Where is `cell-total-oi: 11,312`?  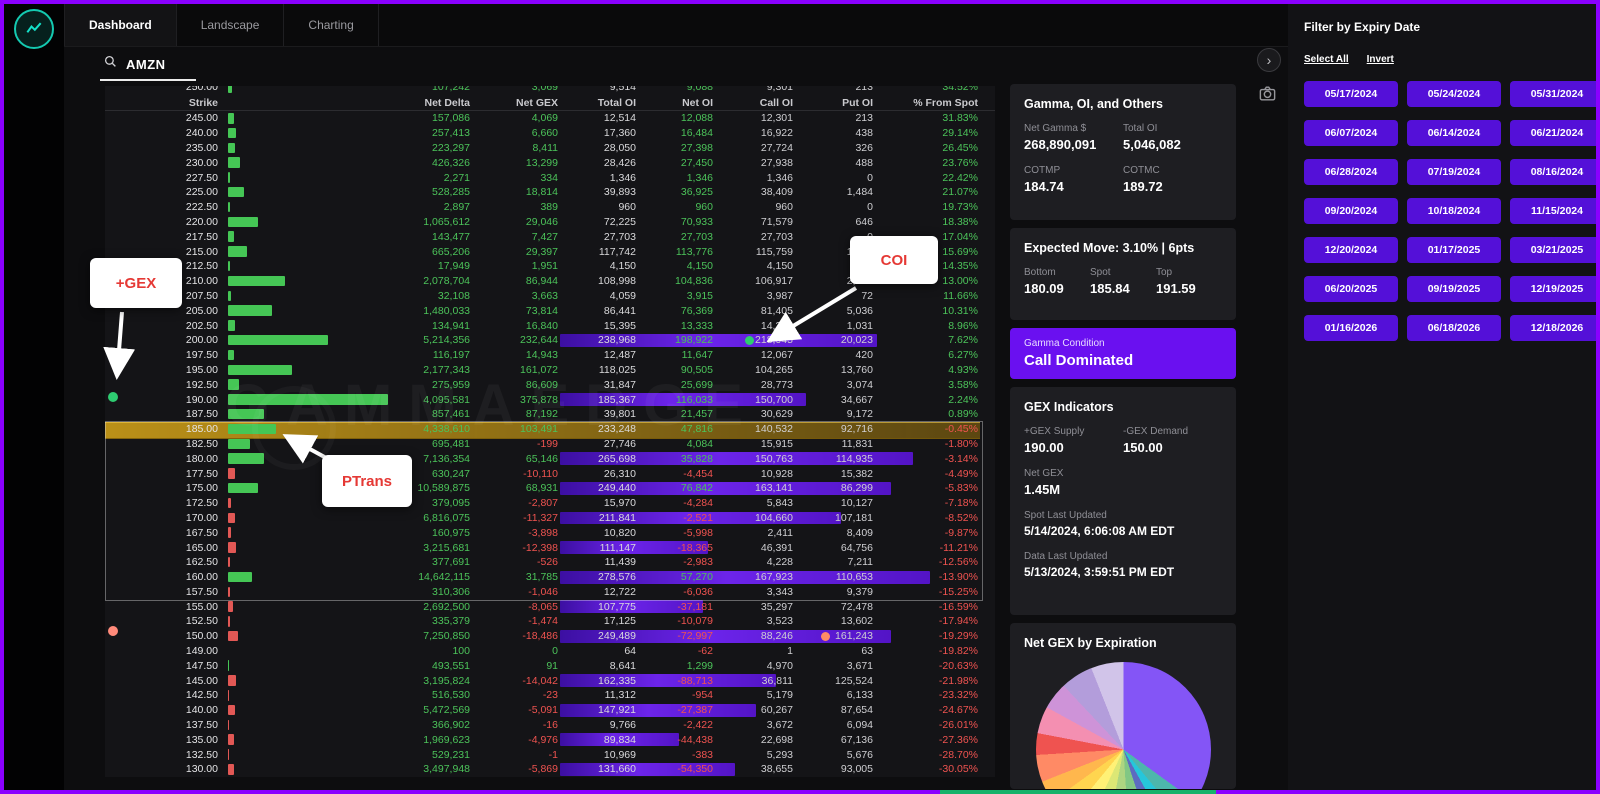 cell-total-oi: 11,312 is located at coordinates (620, 695).